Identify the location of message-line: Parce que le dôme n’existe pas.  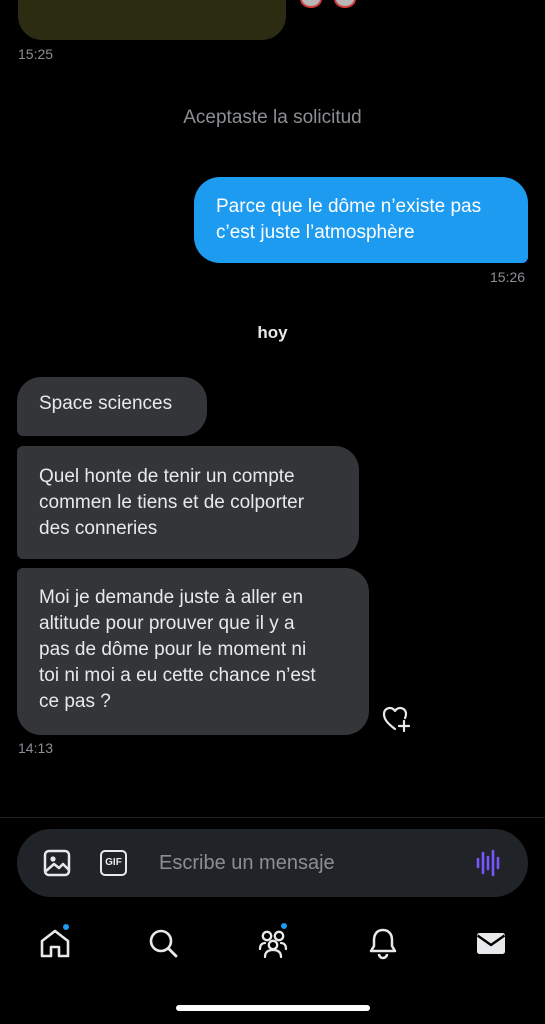
(349, 206).